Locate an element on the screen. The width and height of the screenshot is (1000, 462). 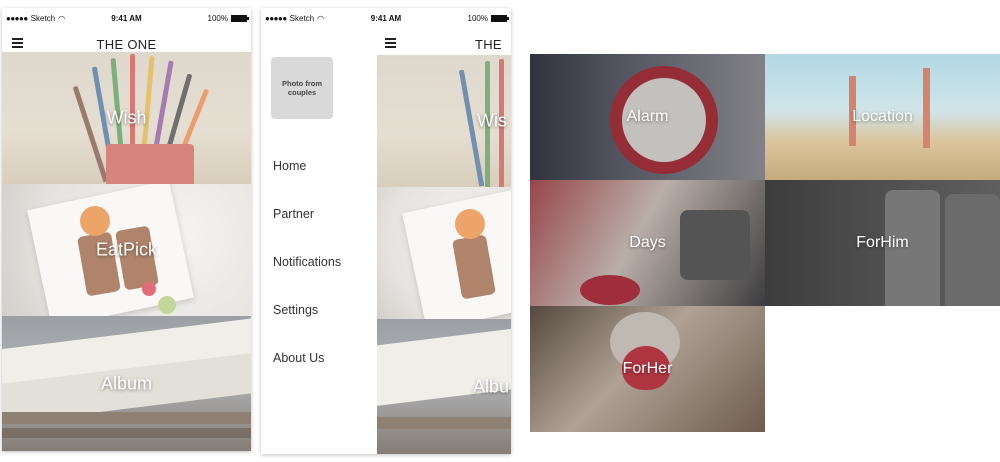
tile-eatpick-label: EatPick is located at coordinates (126, 249).